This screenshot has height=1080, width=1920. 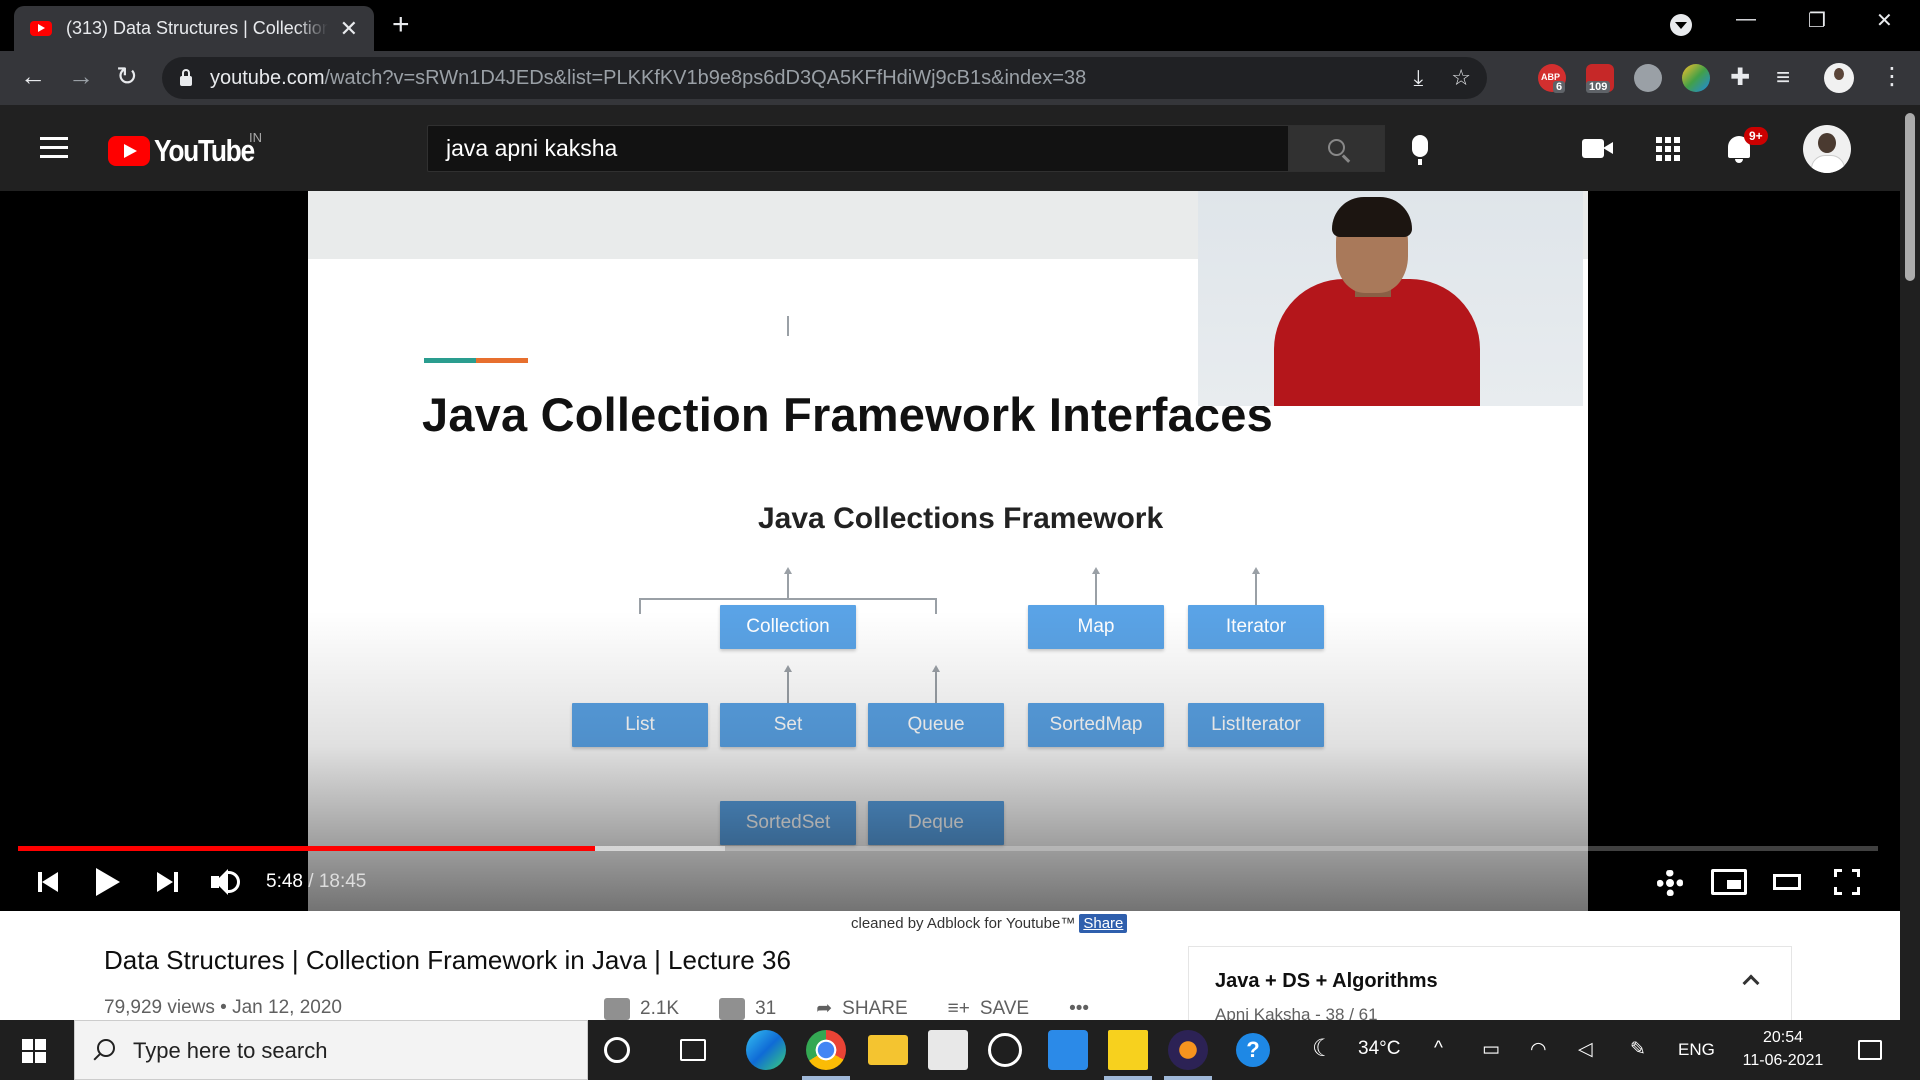 I want to click on cloud-extension-icon, so click(x=1648, y=78).